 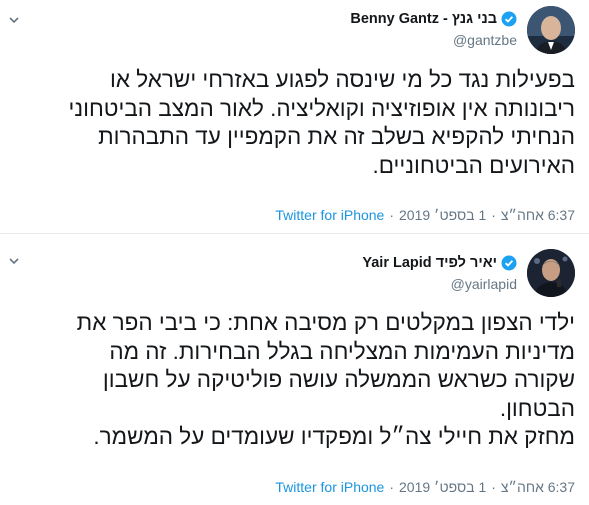 I want to click on user-handle: @yairlapid, so click(x=439, y=284).